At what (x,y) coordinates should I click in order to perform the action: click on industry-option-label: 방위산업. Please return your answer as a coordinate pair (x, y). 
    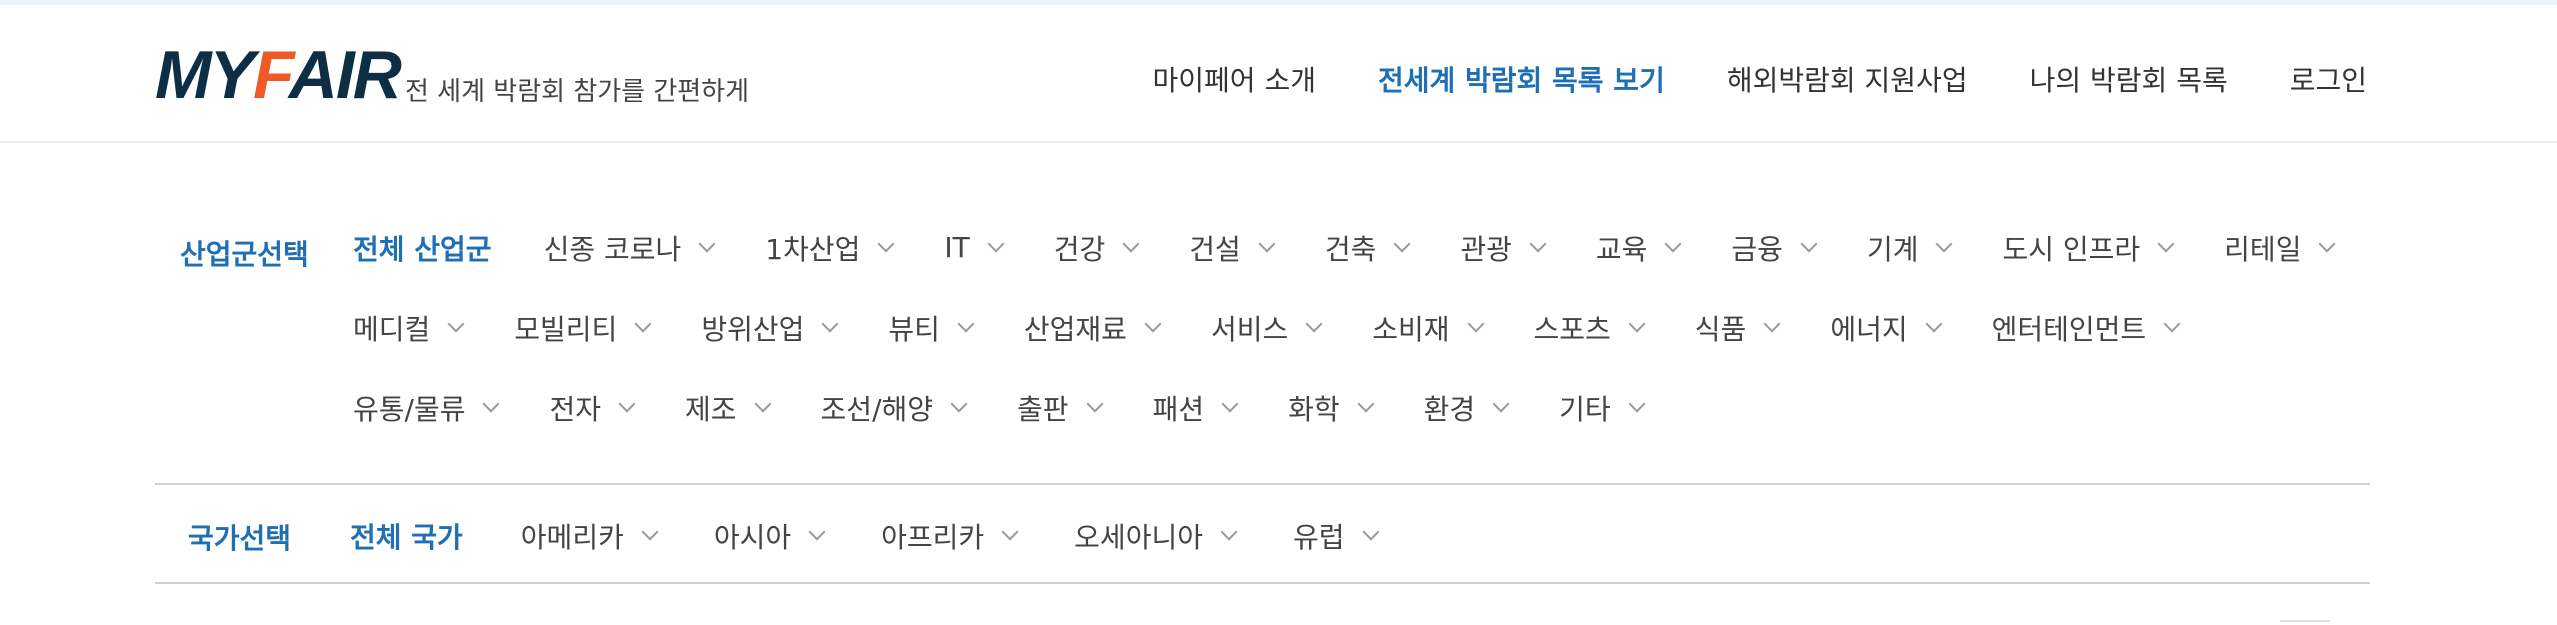
    Looking at the image, I should click on (753, 329).